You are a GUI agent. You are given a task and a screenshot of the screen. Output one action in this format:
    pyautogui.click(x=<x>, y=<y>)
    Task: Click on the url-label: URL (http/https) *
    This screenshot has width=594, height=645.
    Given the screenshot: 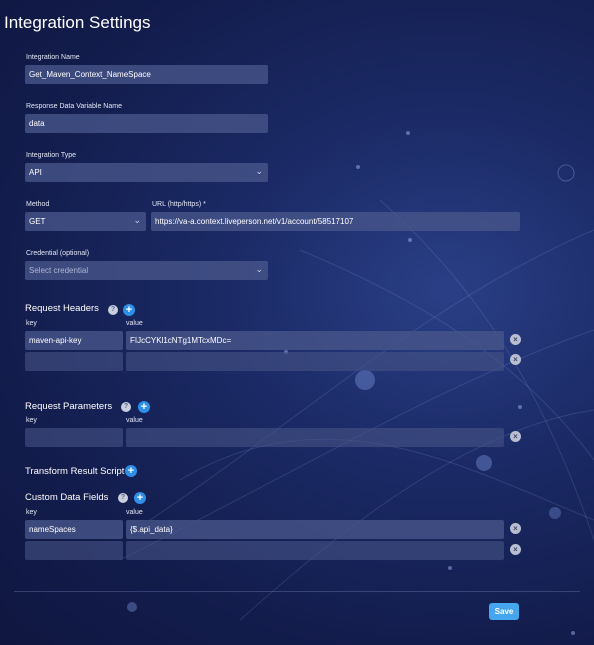 What is the action you would take?
    pyautogui.click(x=179, y=204)
    